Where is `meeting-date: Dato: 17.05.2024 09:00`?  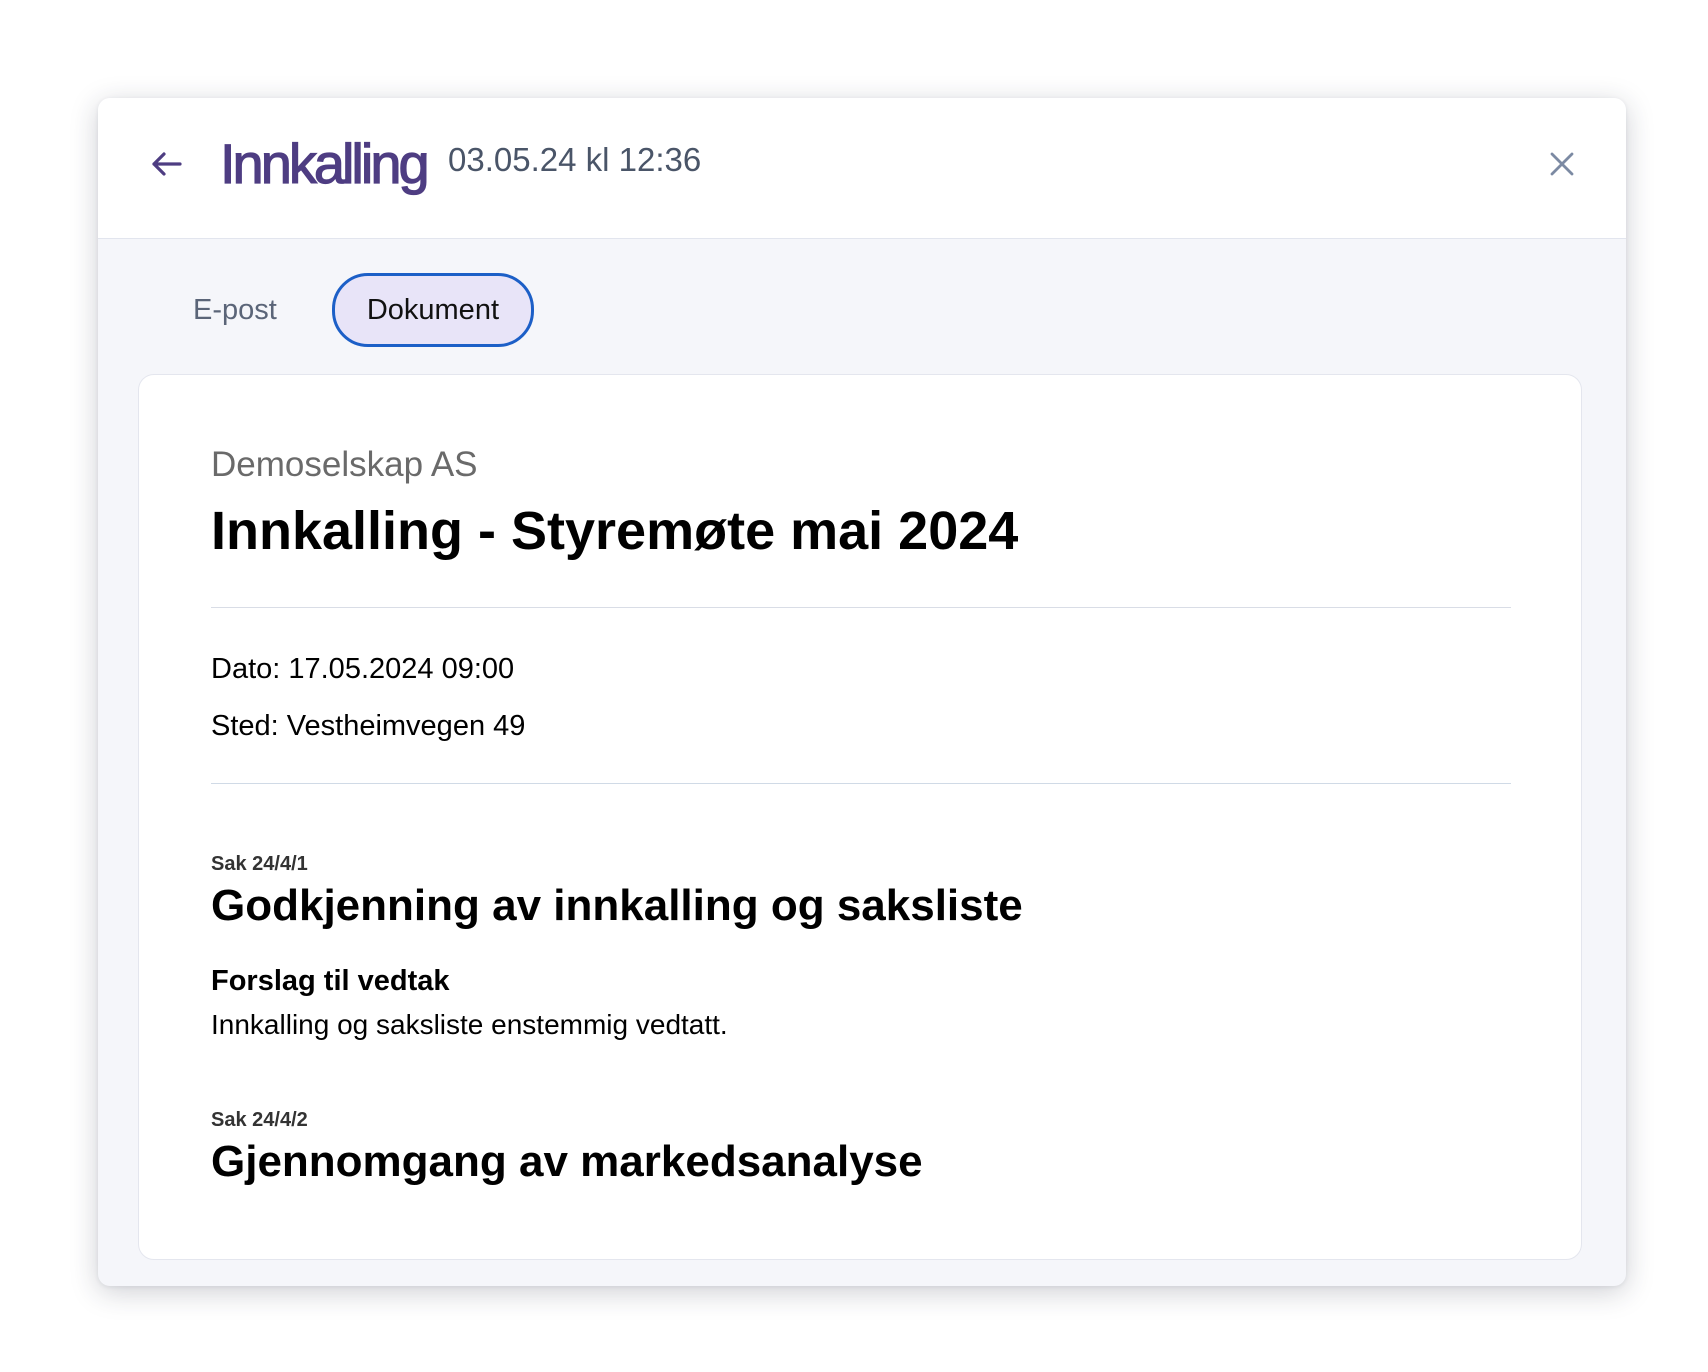 meeting-date: Dato: 17.05.2024 09:00 is located at coordinates (363, 669).